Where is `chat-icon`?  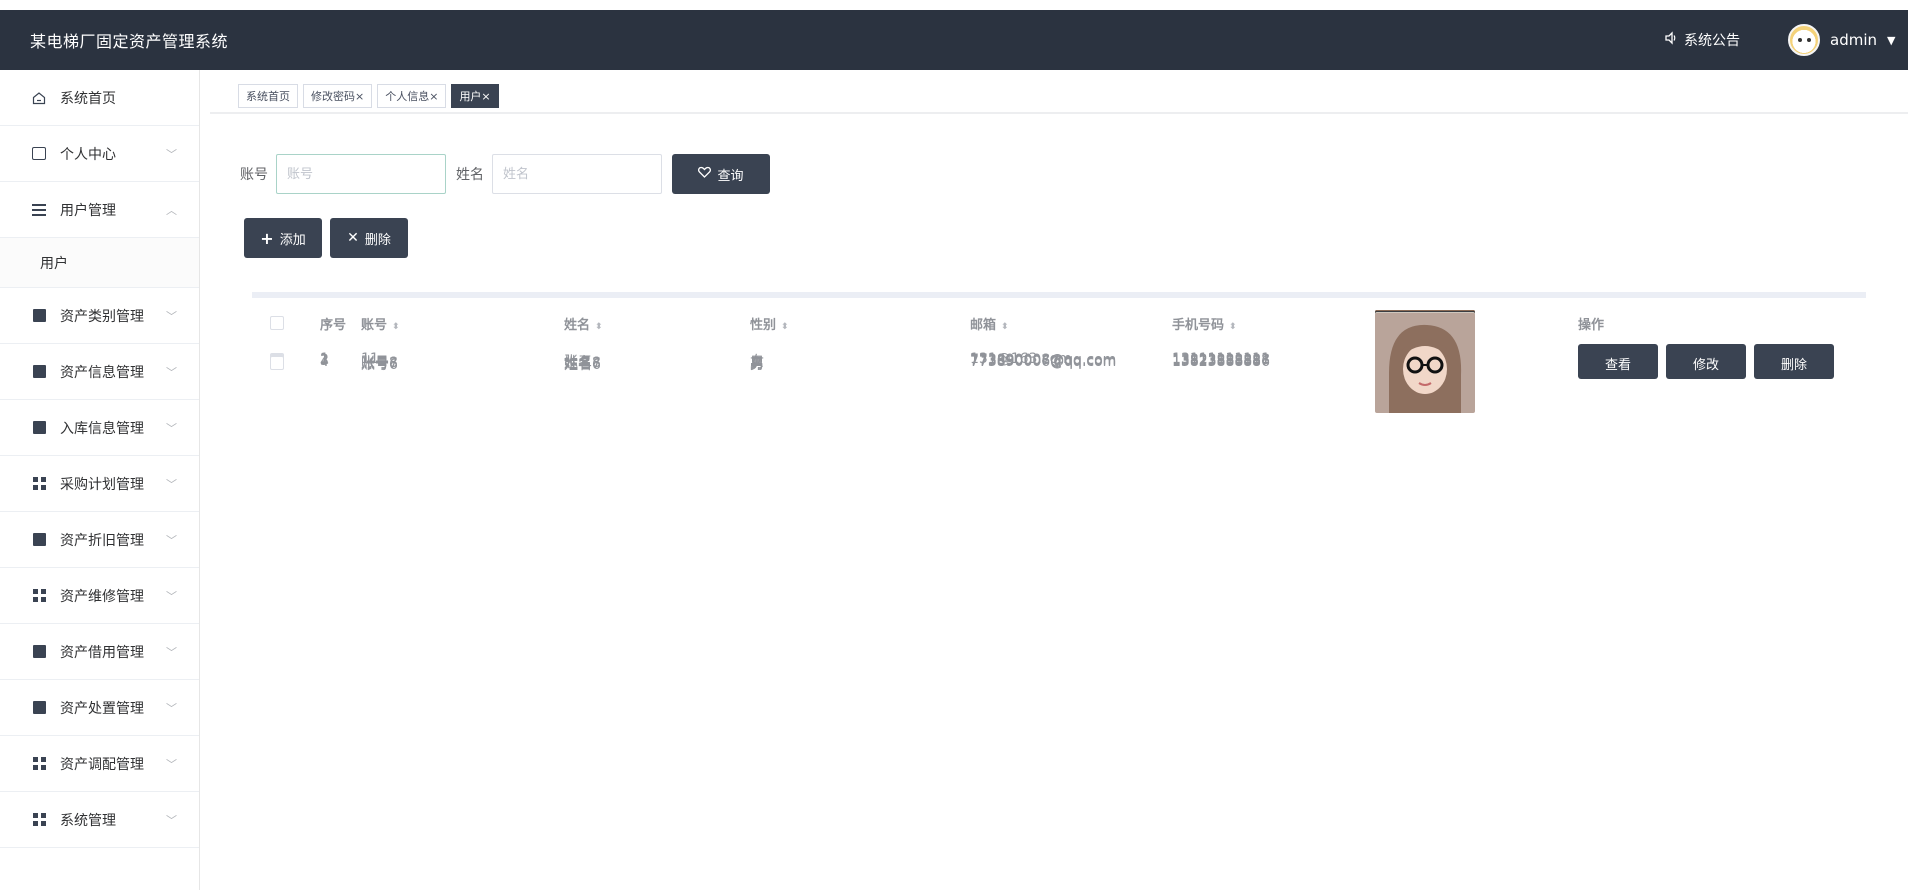 chat-icon is located at coordinates (39, 316).